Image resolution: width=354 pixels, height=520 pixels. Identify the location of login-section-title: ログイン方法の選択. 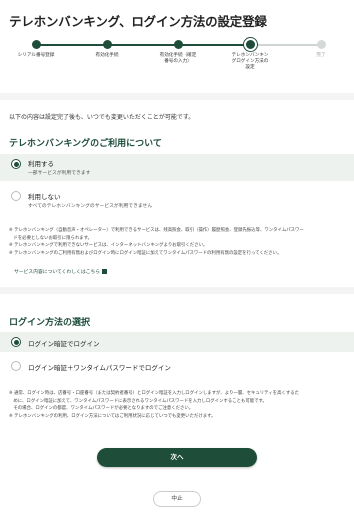
(50, 323).